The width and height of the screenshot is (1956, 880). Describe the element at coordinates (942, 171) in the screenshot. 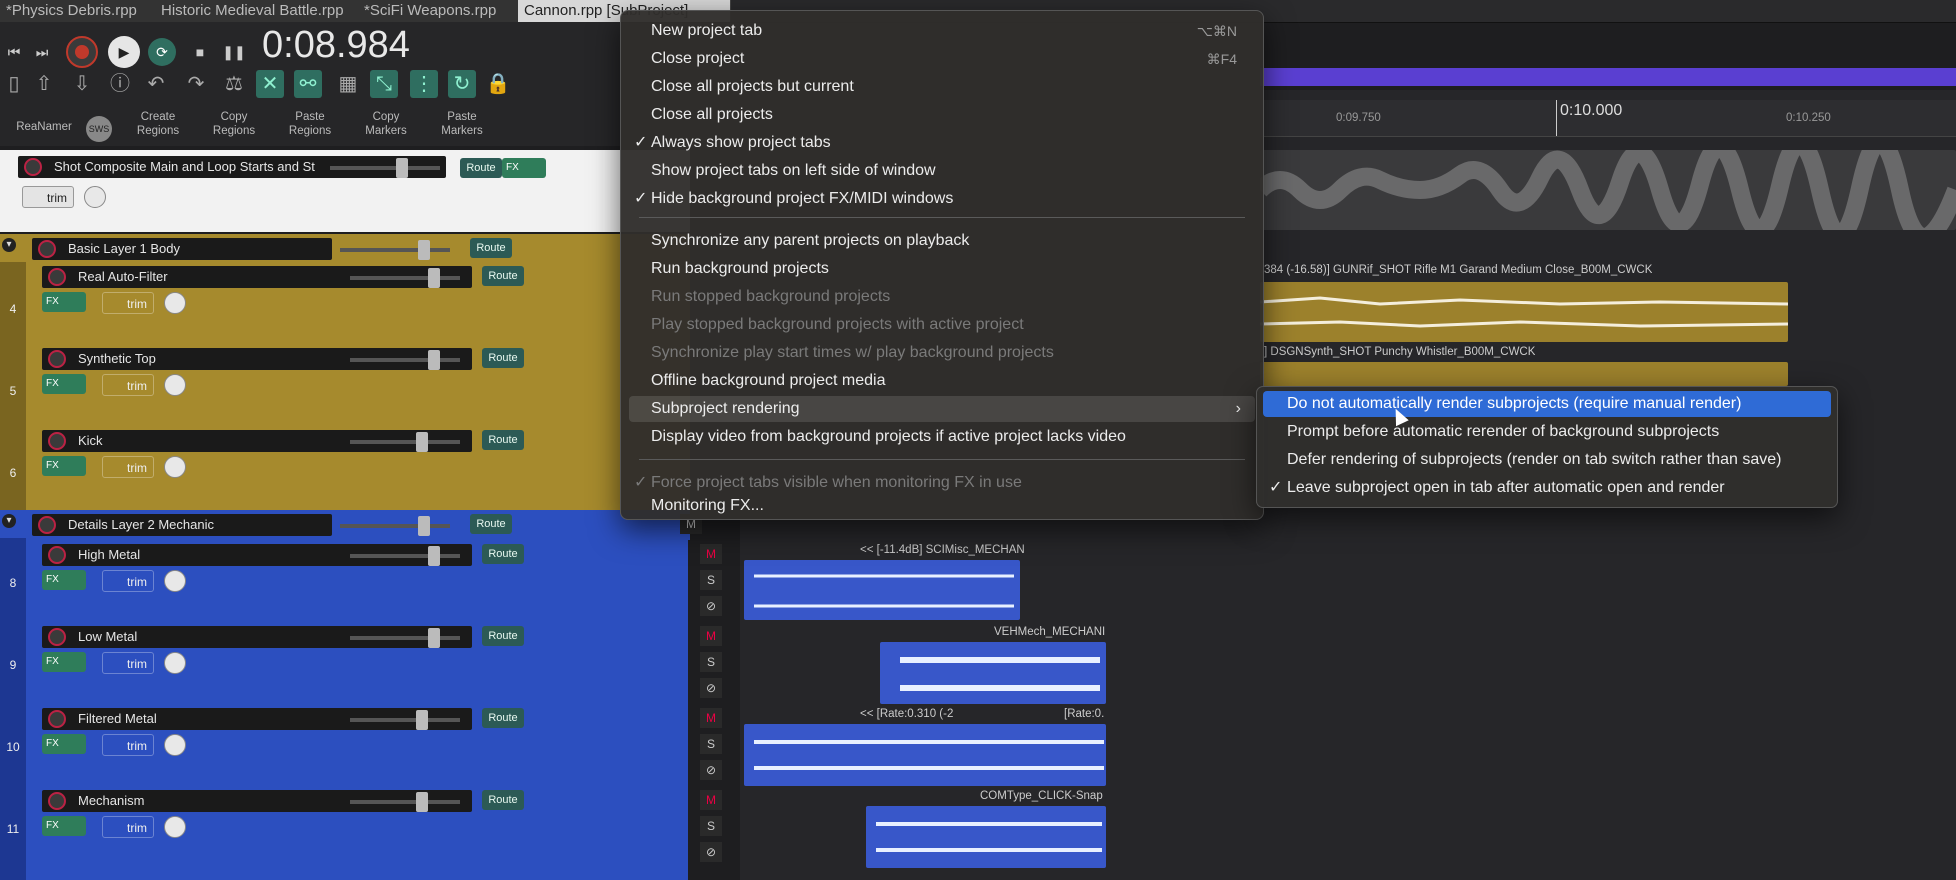

I see `menu-item-tabs-left-side: Show project tabs on left side of window` at that location.